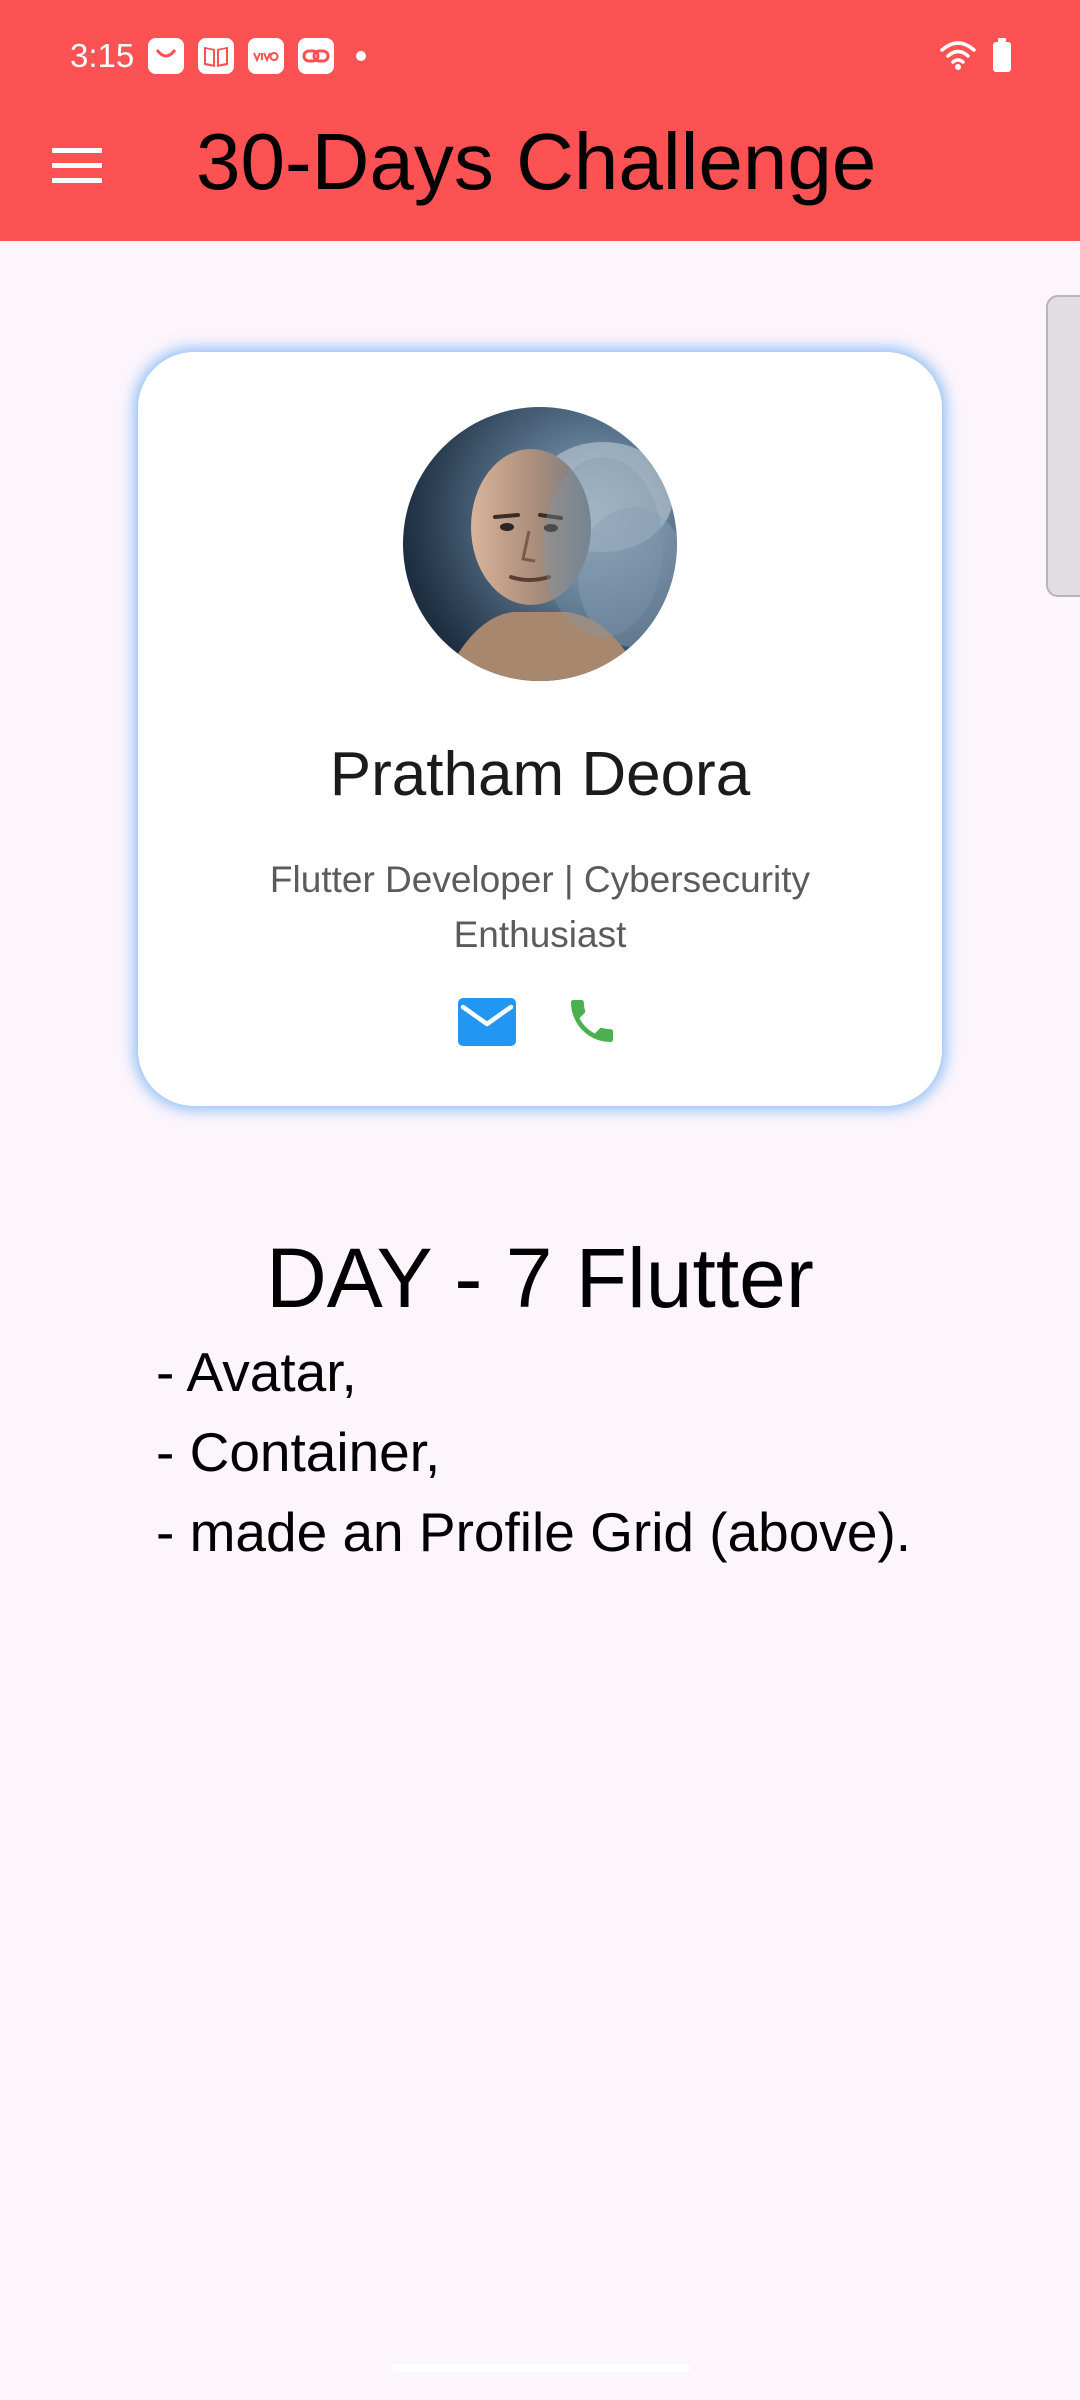 This screenshot has width=1080, height=2400. I want to click on notification-dot-icon, so click(361, 56).